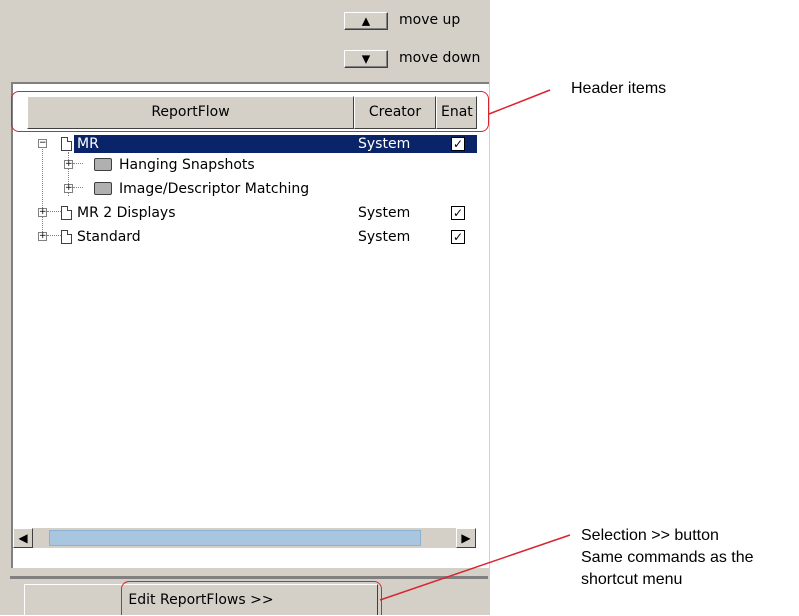 This screenshot has height=616, width=799. What do you see at coordinates (519, 102) in the screenshot?
I see `header-leader-line` at bounding box center [519, 102].